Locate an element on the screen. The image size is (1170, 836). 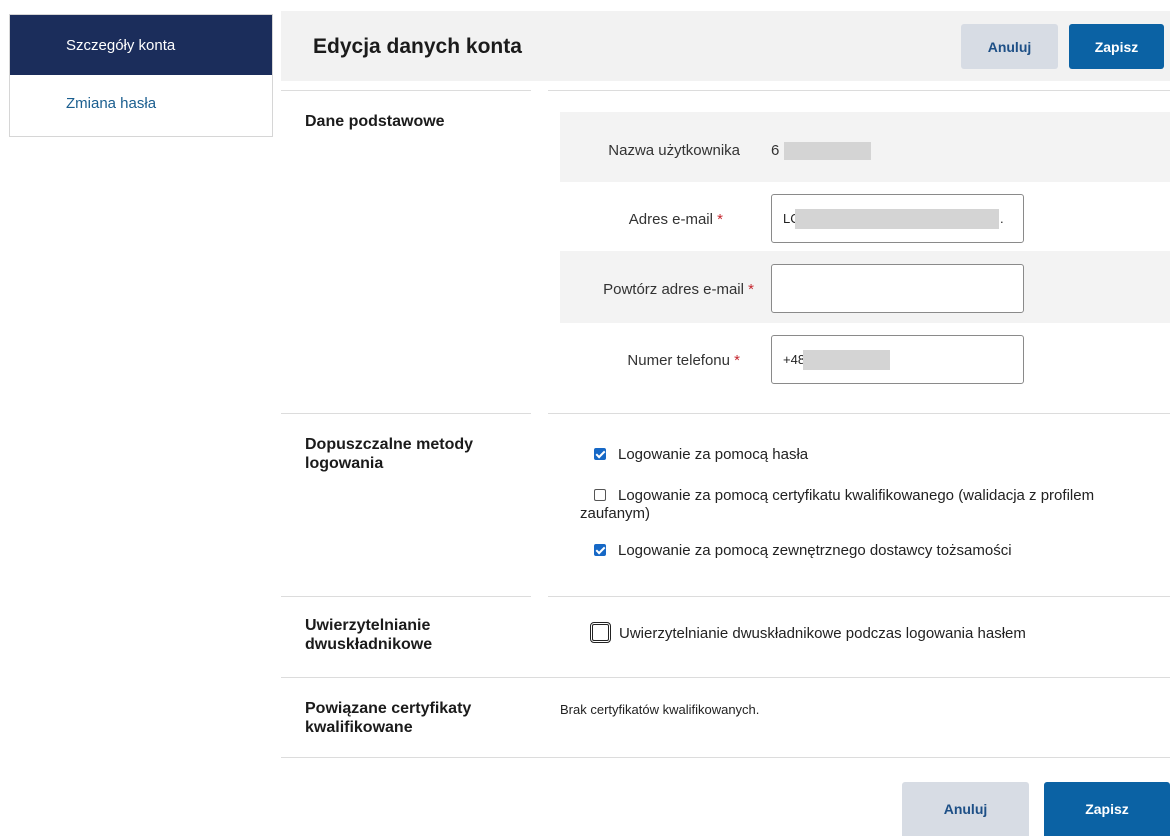
sidebar: Szczegóły konta Zmiana hasła is located at coordinates (141, 75).